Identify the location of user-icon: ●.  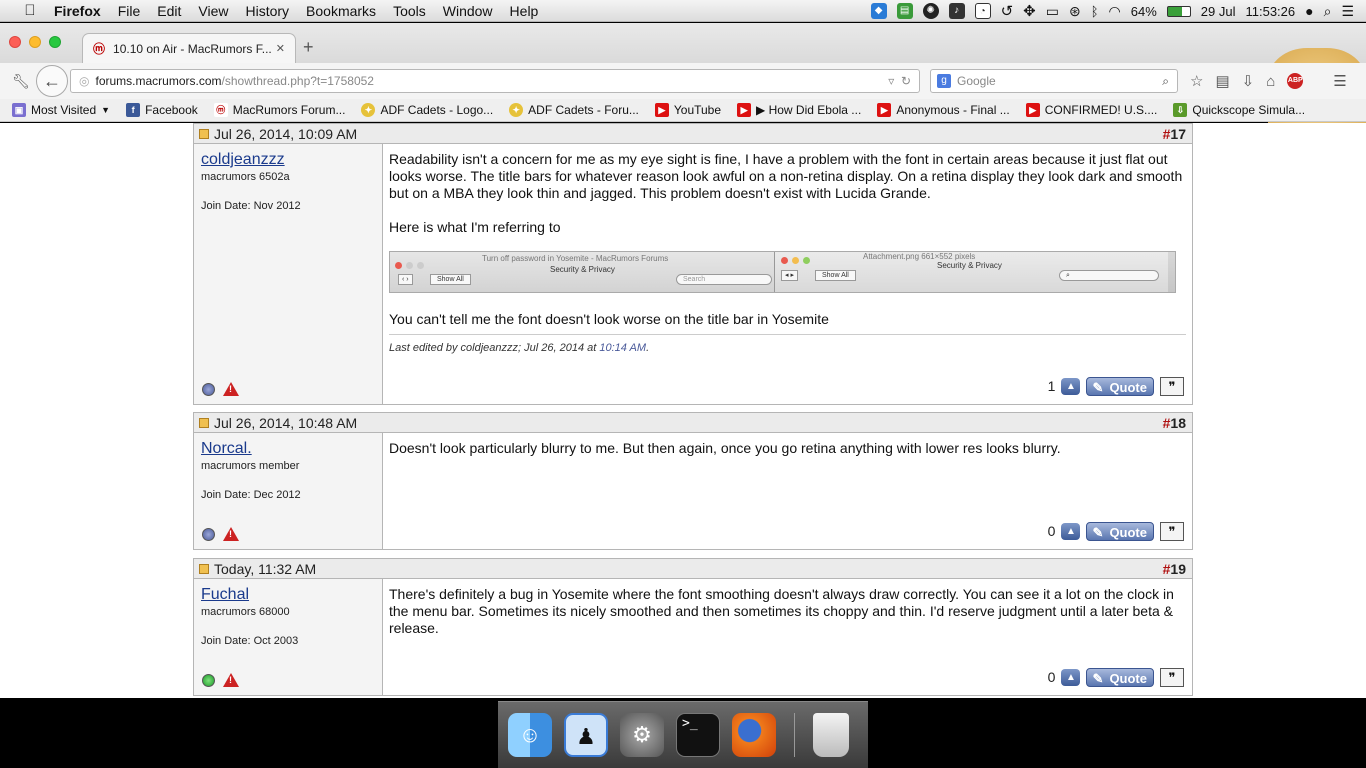
(1309, 11).